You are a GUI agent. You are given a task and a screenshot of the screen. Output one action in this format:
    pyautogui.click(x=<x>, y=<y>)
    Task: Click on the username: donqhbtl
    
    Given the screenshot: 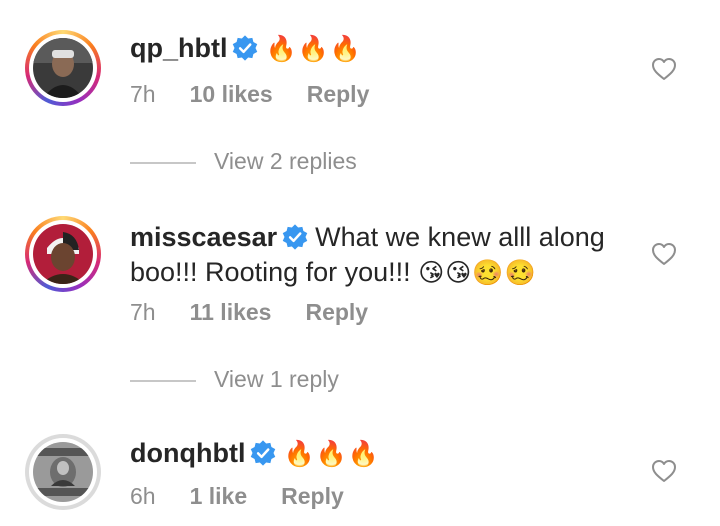 What is the action you would take?
    pyautogui.click(x=187, y=453)
    